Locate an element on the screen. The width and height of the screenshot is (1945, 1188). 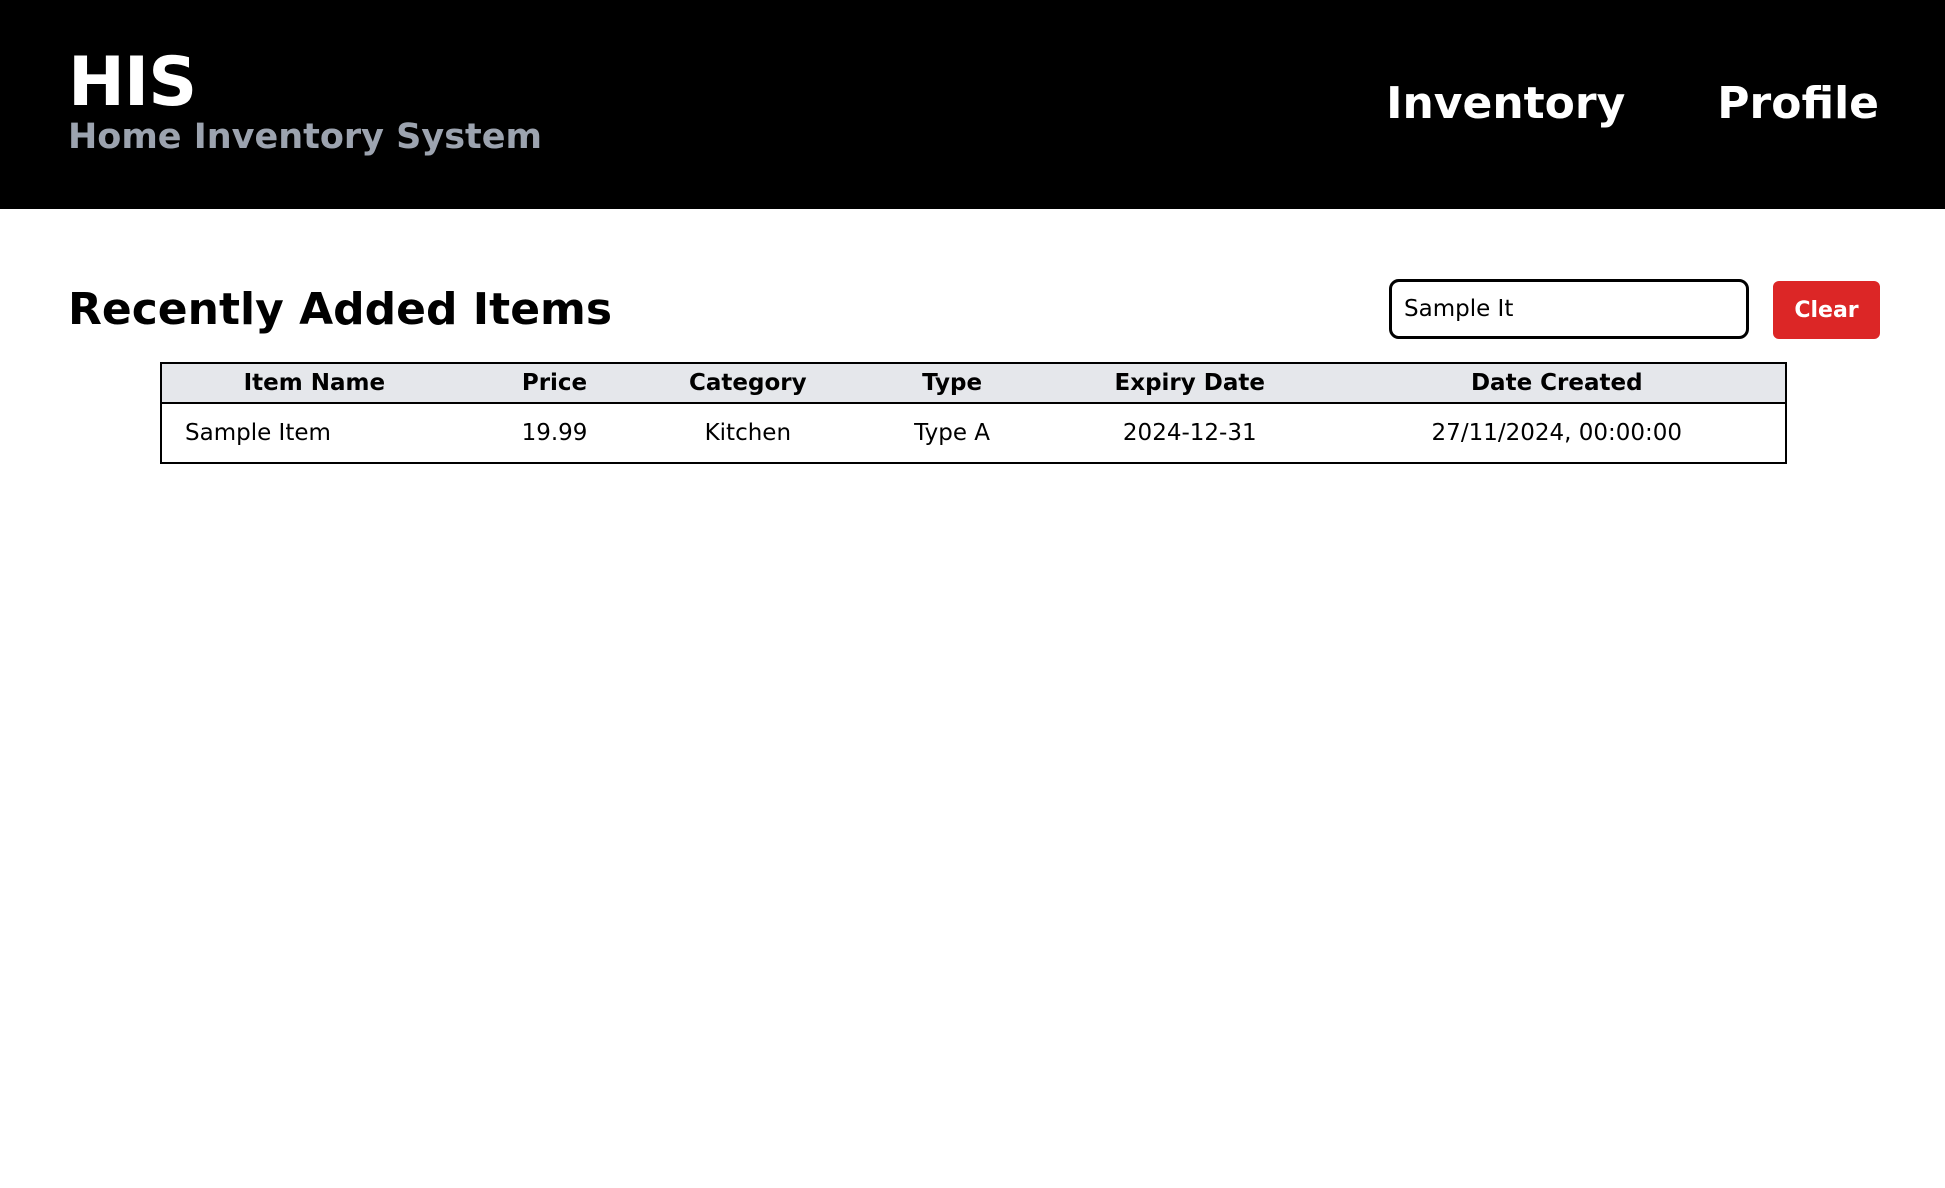
cell-category: Kitchen is located at coordinates (748, 433).